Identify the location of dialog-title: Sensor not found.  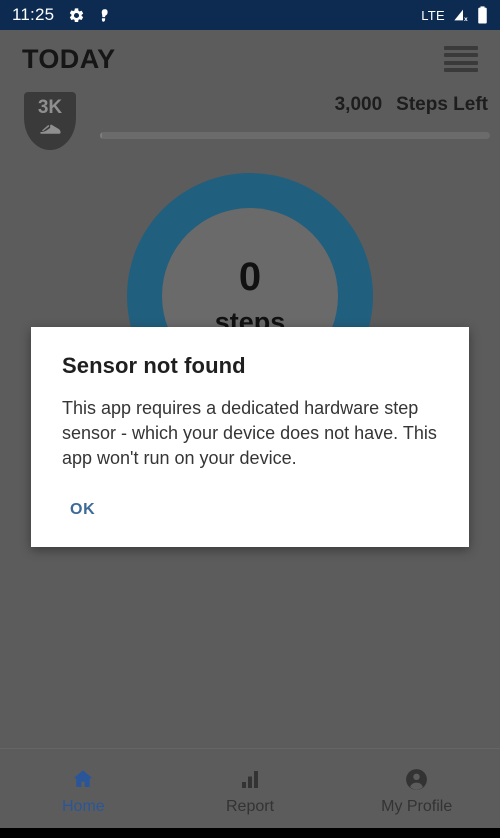
(154, 365).